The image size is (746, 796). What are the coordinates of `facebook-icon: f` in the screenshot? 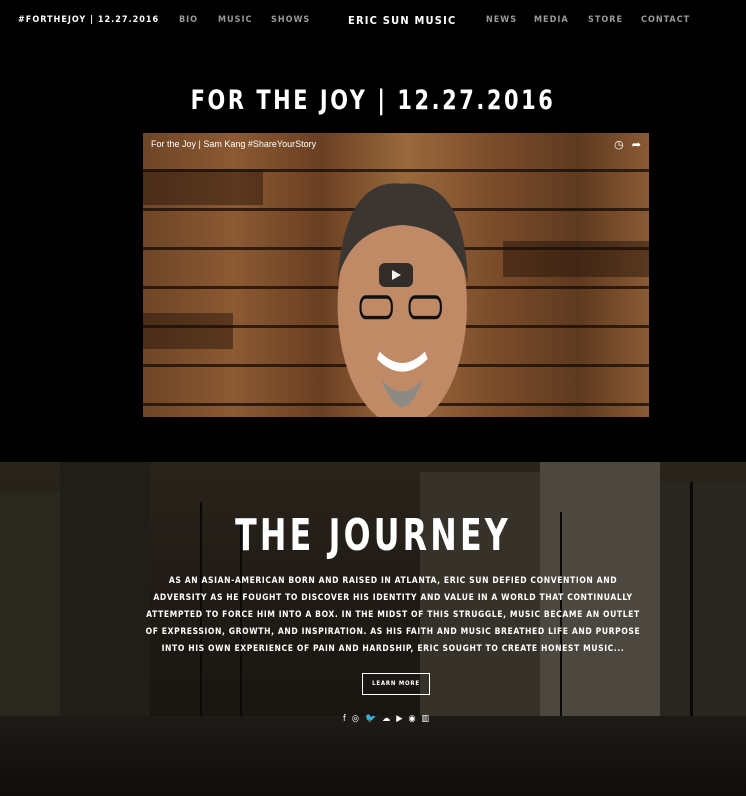 It's located at (347, 719).